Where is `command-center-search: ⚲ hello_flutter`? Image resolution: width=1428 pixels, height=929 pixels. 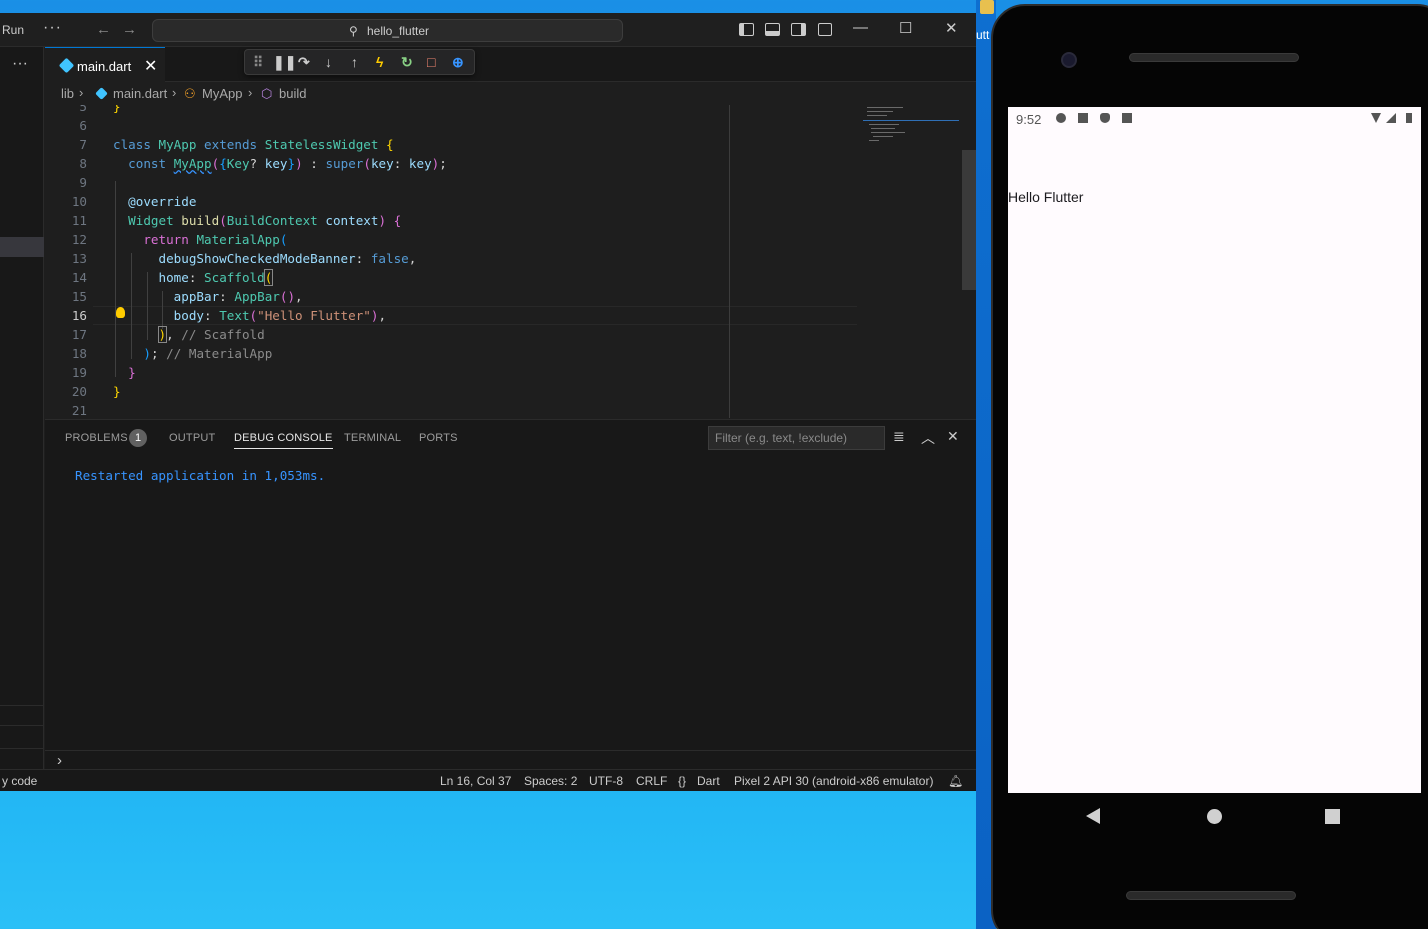
command-center-search: ⚲ hello_flutter is located at coordinates (387, 30).